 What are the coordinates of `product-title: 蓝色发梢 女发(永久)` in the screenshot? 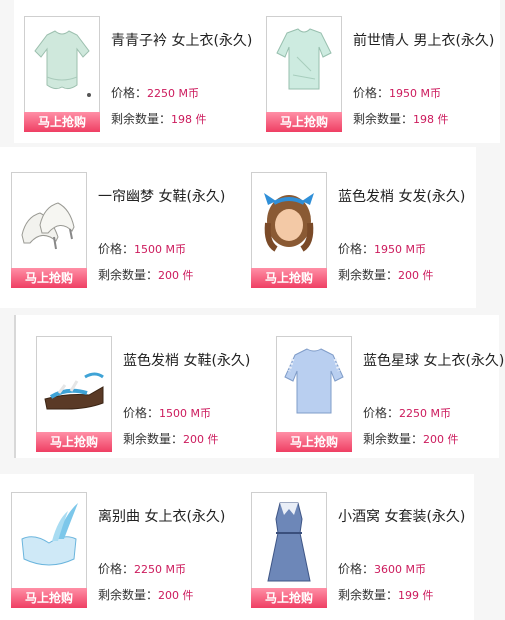 It's located at (402, 197).